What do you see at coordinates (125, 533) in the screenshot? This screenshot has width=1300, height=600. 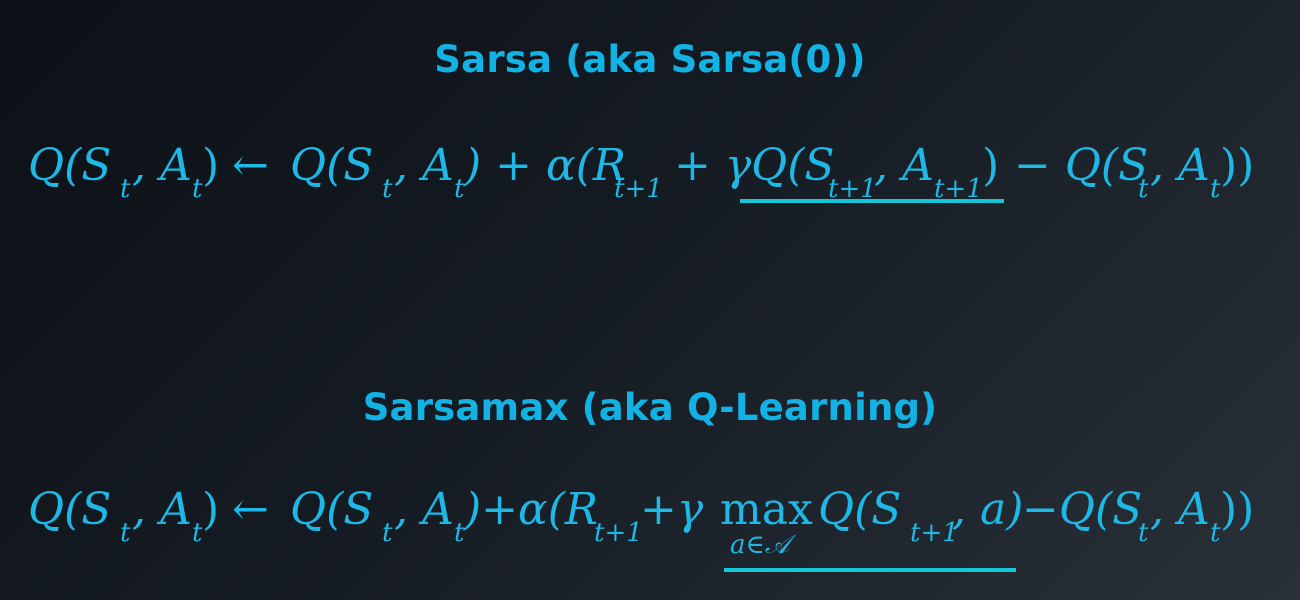 I see `eq2-lhs-sub-t: t` at bounding box center [125, 533].